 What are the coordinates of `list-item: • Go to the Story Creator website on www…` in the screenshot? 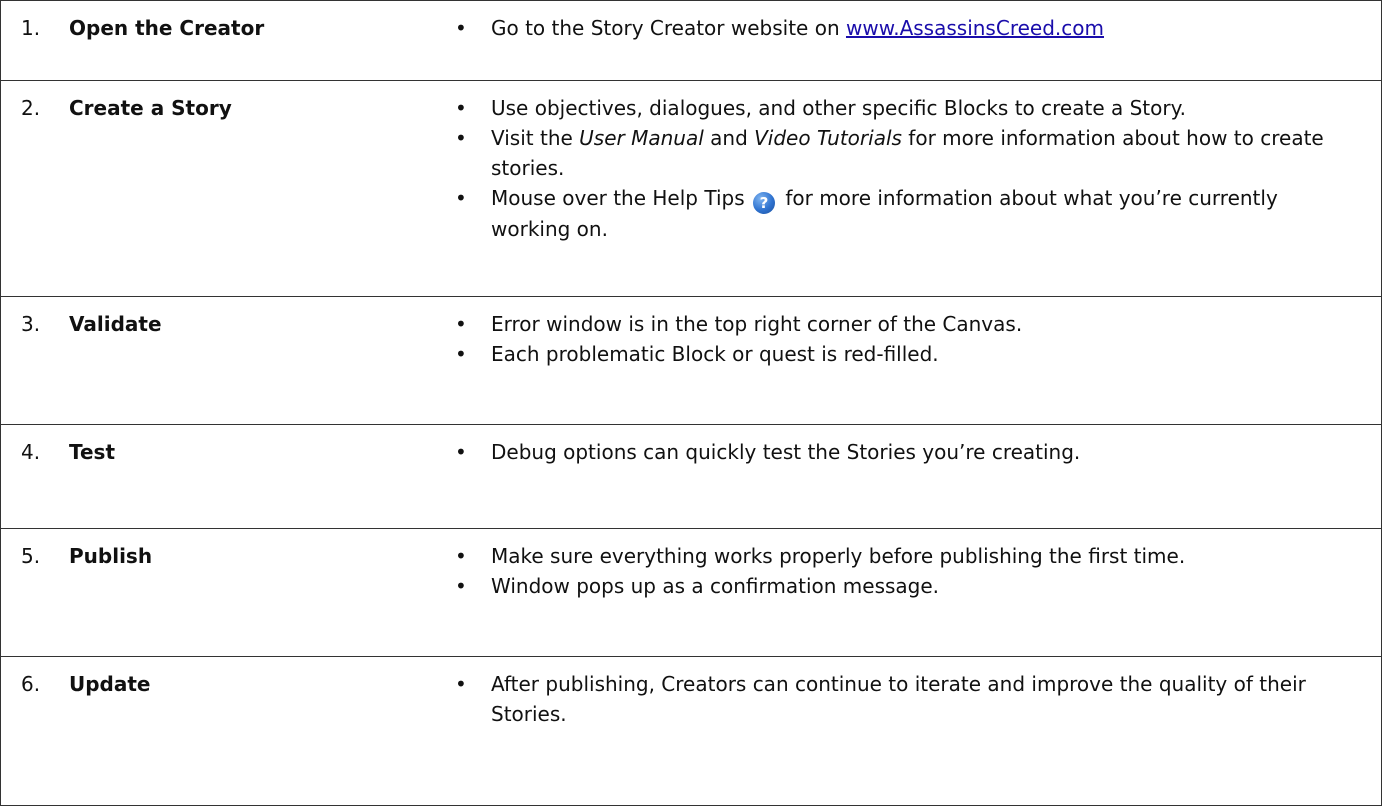 It's located at (891, 28).